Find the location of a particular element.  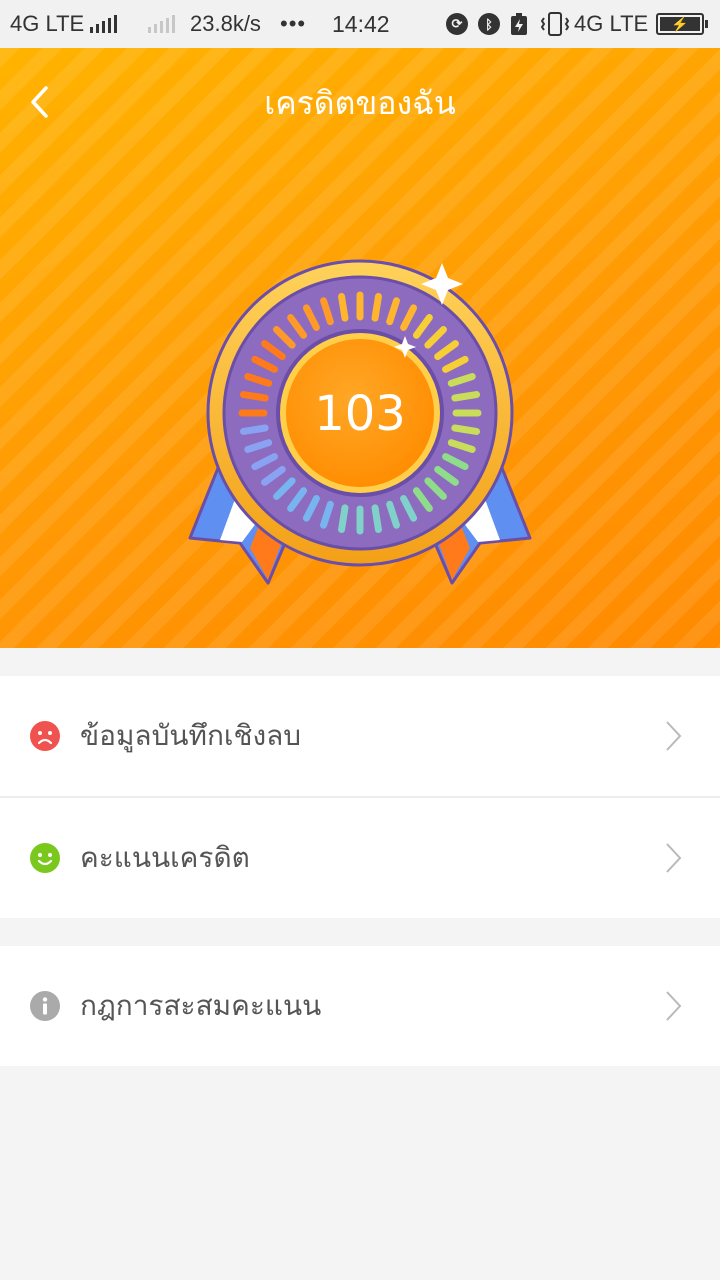

network-indicator-left: 4G LTE is located at coordinates (64, 24).